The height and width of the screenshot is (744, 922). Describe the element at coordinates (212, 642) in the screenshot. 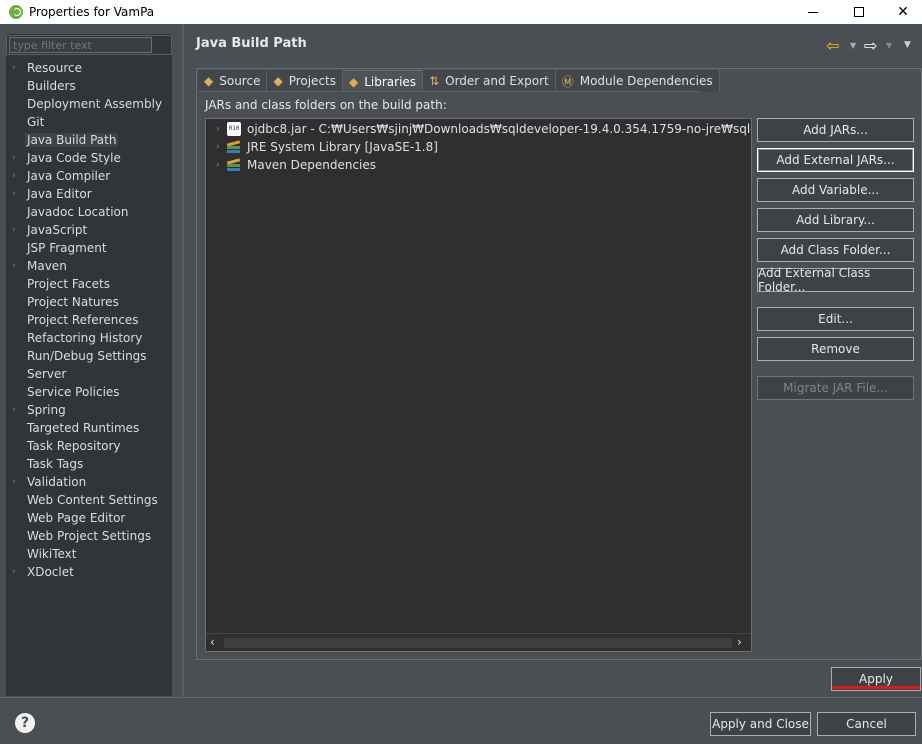

I see `scroll-left-icon: ‹` at that location.